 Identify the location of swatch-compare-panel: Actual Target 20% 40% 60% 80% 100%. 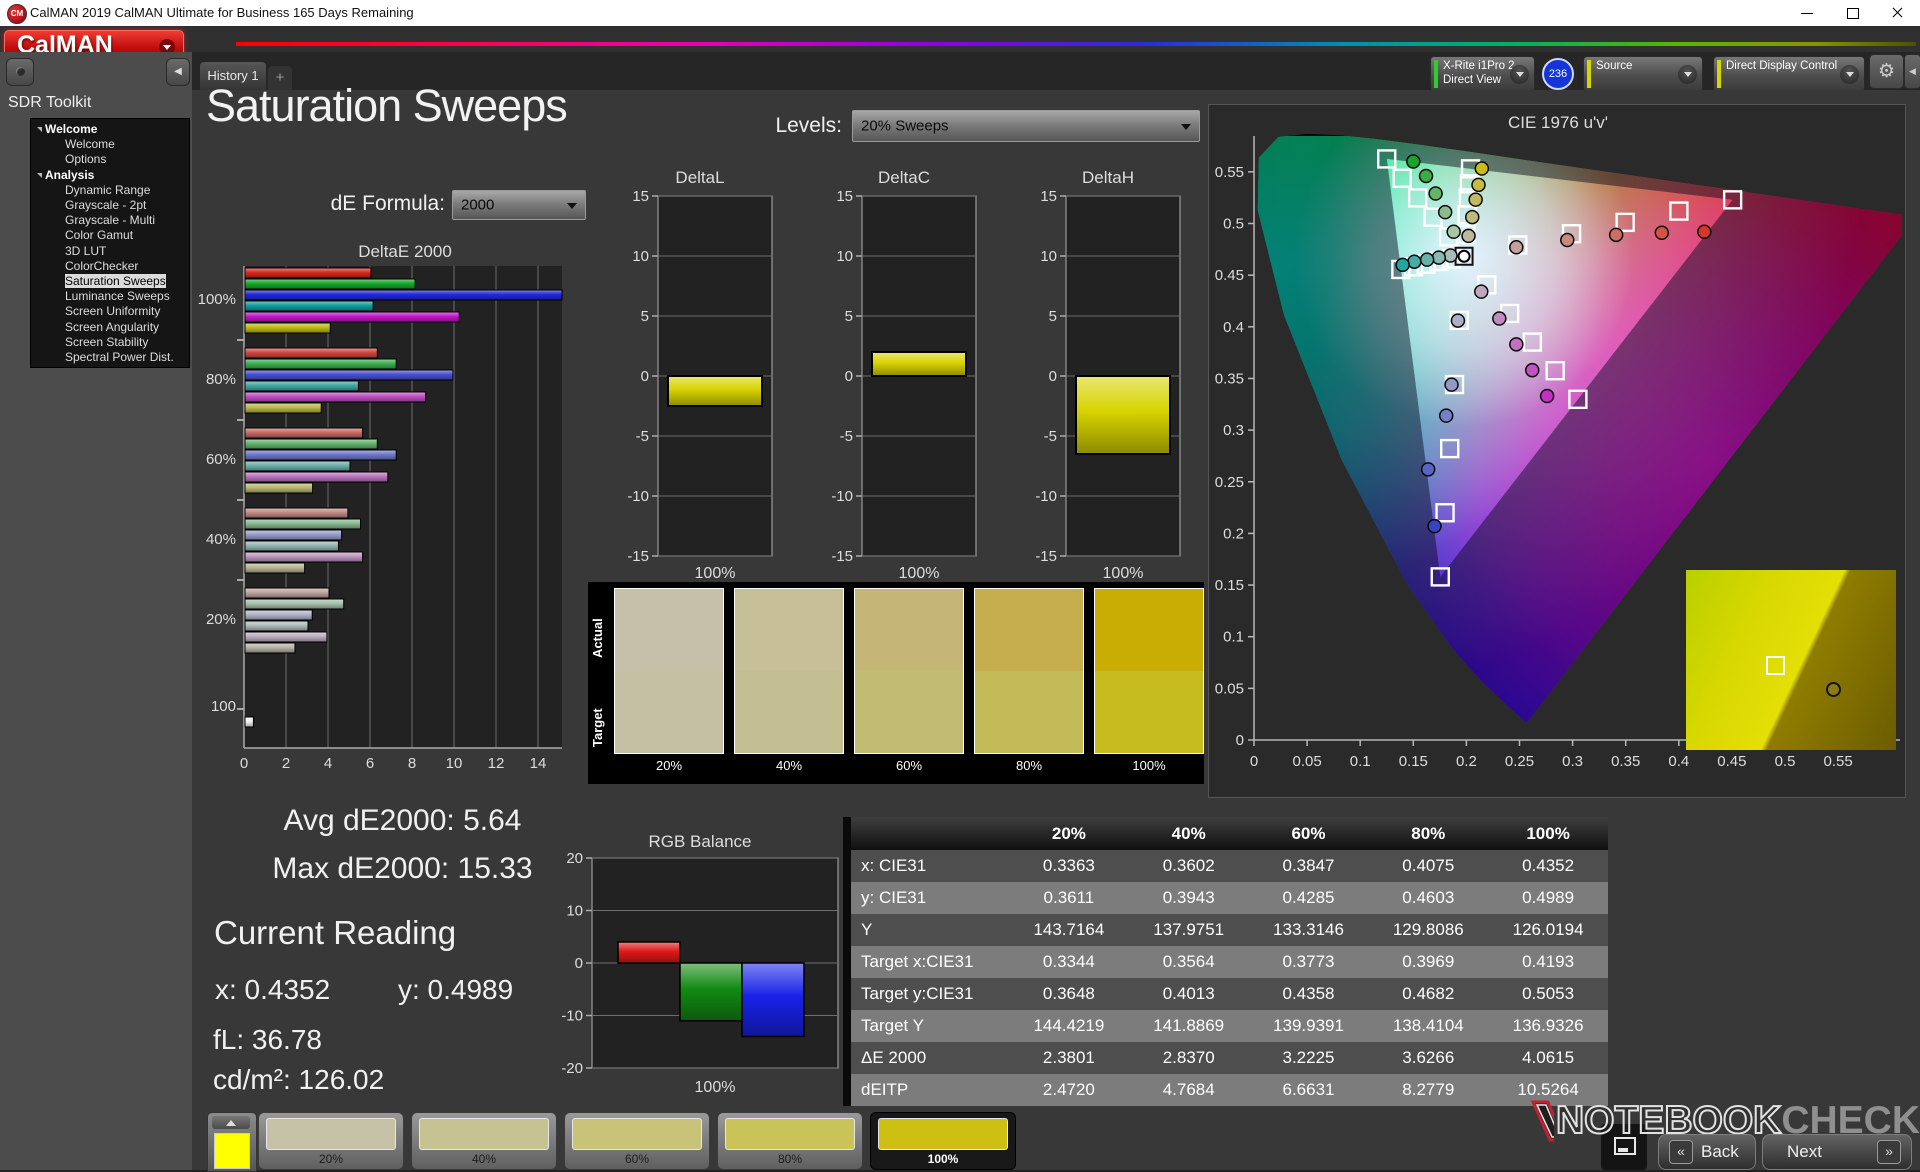
(896, 683).